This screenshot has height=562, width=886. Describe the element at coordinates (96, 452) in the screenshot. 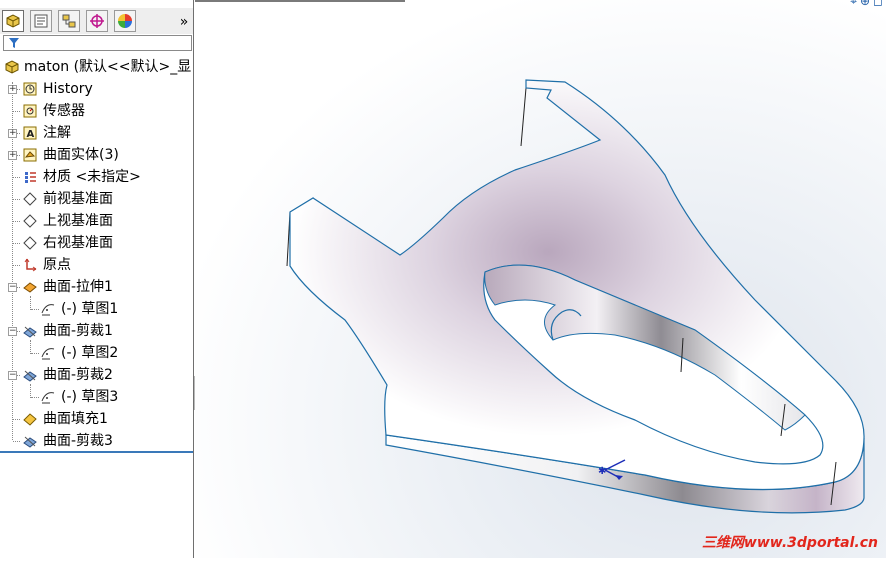

I see `rollback-bar` at that location.